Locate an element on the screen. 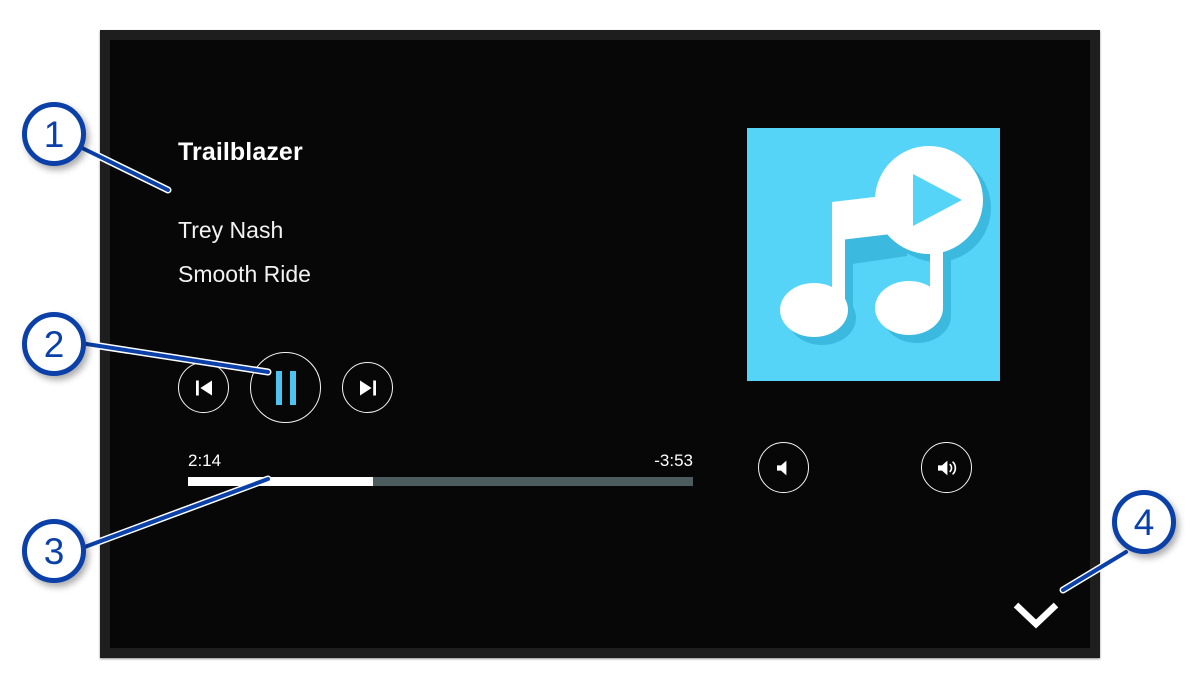 Image resolution: width=1200 pixels, height=693 pixels. track-album: Smooth Ride is located at coordinates (244, 274).